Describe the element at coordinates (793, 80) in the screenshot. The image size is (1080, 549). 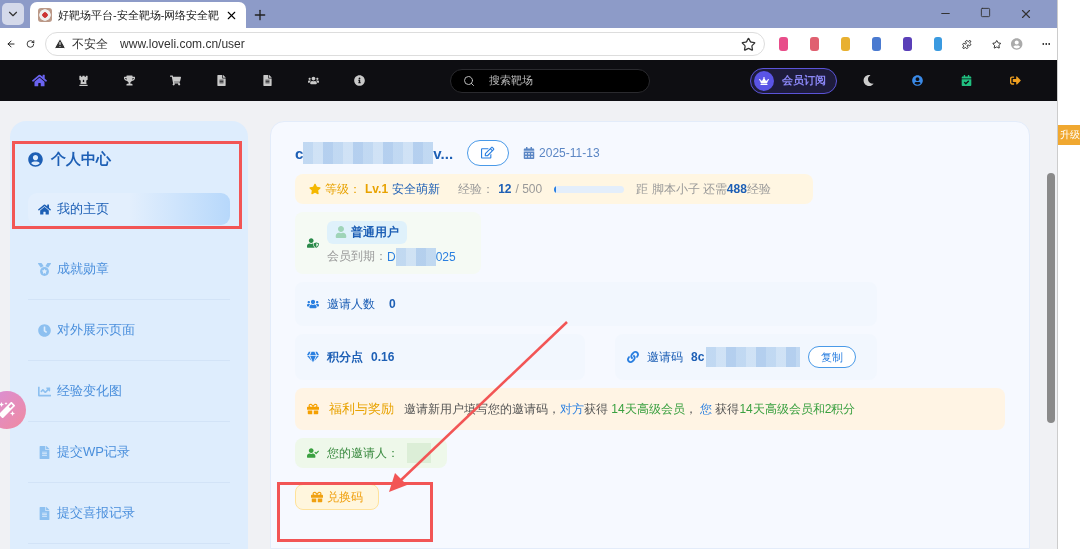
I see `subscribe-button: 会员订阅` at that location.